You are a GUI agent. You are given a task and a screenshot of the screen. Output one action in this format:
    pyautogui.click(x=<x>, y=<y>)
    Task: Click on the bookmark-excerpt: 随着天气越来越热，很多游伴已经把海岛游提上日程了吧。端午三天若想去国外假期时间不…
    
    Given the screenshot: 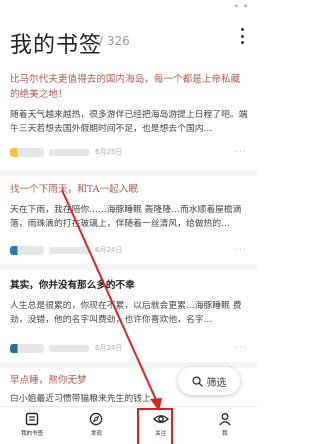 What is the action you would take?
    pyautogui.click(x=129, y=122)
    